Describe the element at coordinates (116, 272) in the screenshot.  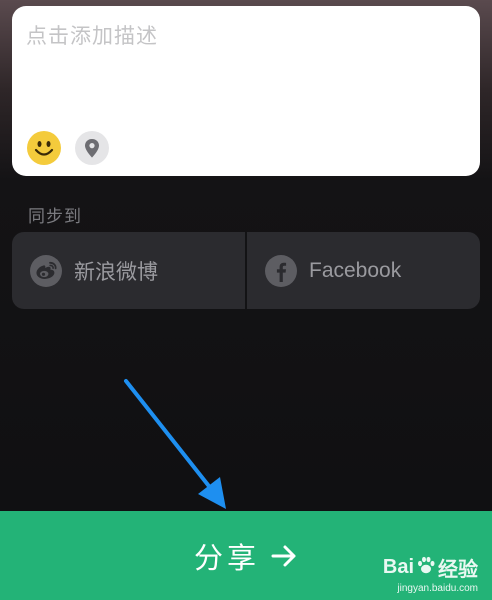
I see `weibo-label: 新浪微博` at that location.